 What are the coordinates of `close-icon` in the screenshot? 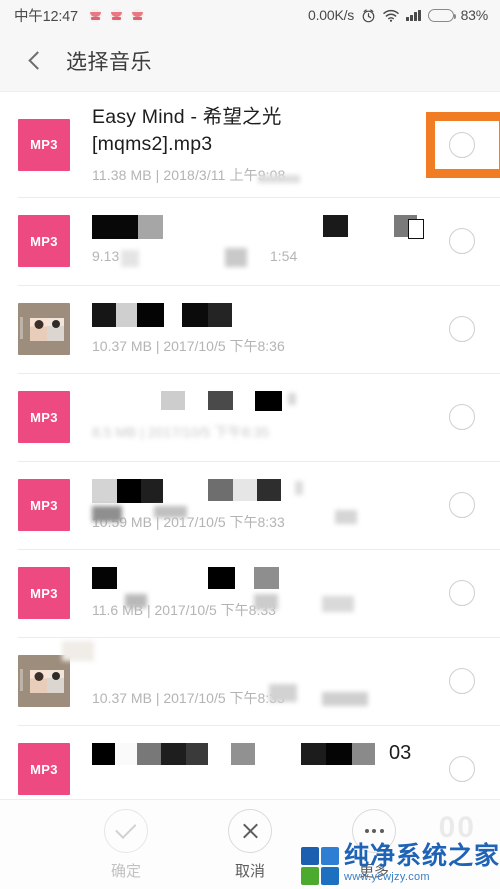 It's located at (250, 830).